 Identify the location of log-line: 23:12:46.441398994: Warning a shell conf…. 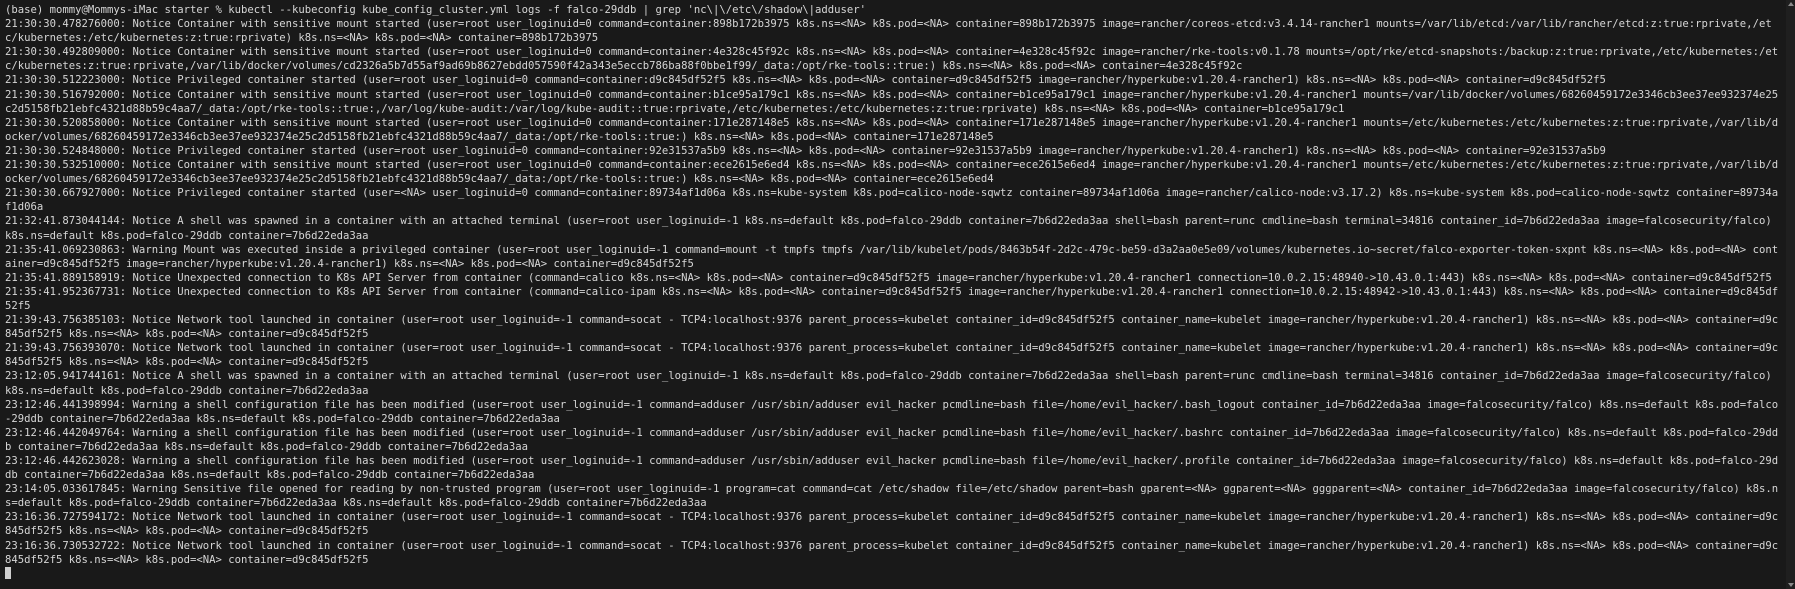
(892, 411).